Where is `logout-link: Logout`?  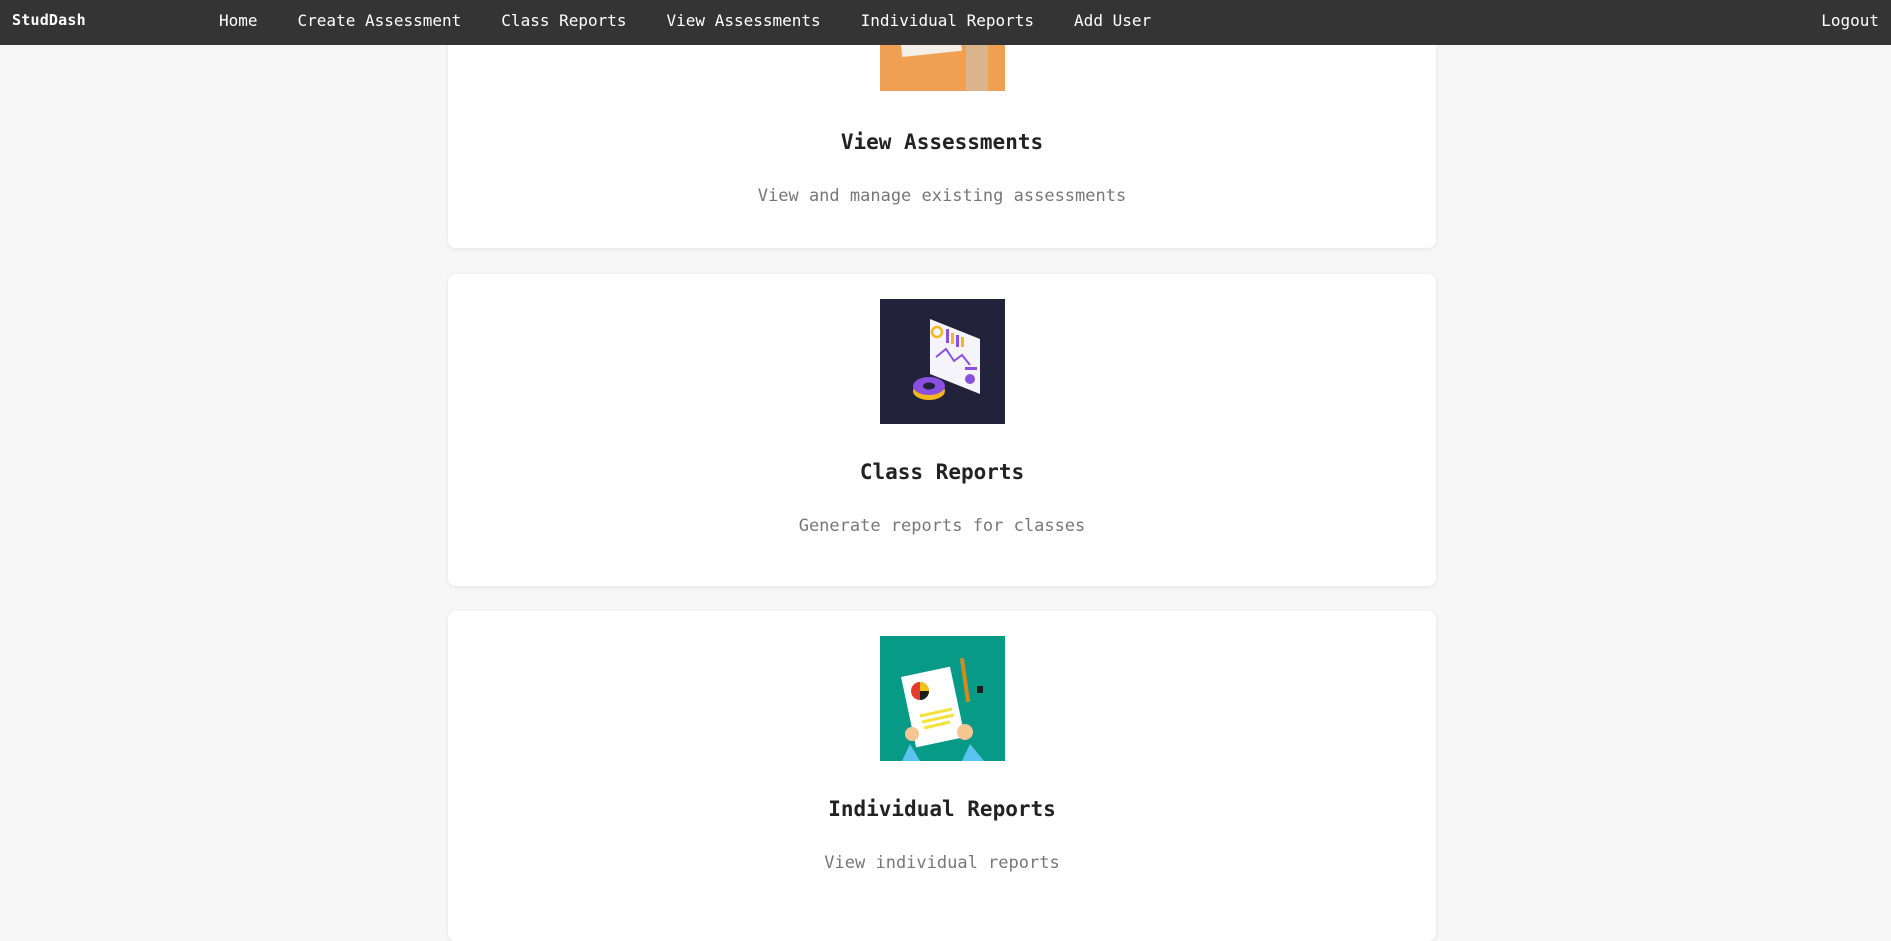
logout-link: Logout is located at coordinates (1850, 20).